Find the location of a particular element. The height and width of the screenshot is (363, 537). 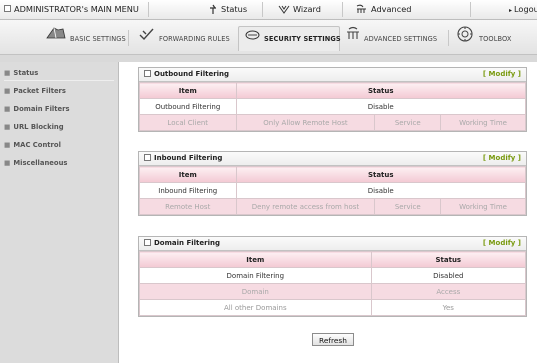

sidebar-item-url-blocking: ■ URL Blocking is located at coordinates (59, 127).